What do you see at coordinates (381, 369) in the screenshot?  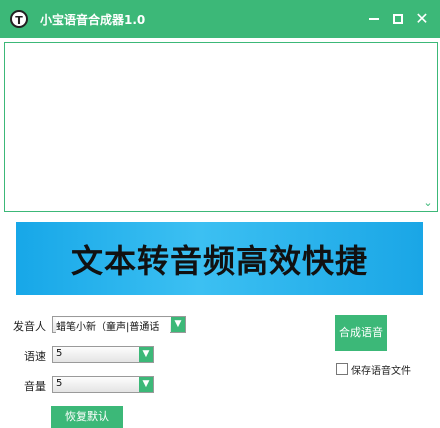 I see `save-file-label: 保存语音文件` at bounding box center [381, 369].